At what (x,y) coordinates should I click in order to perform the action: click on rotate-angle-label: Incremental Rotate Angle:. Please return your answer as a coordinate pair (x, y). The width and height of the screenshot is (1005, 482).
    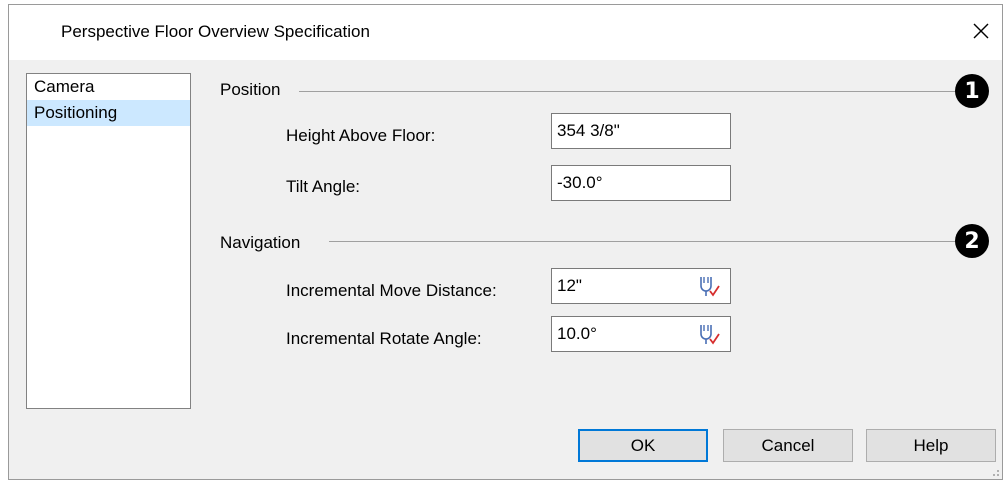
    Looking at the image, I should click on (384, 338).